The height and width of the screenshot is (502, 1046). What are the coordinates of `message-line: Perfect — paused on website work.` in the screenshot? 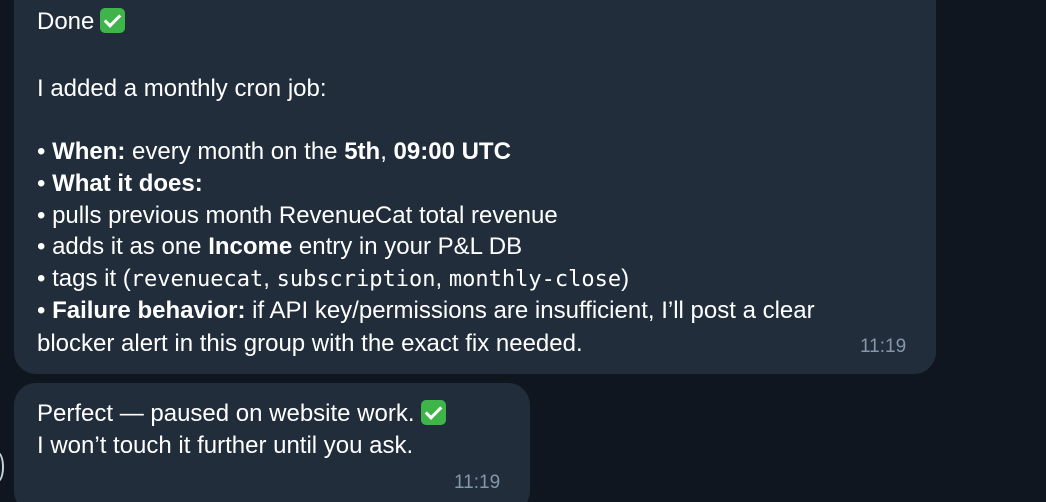 It's located at (241, 414).